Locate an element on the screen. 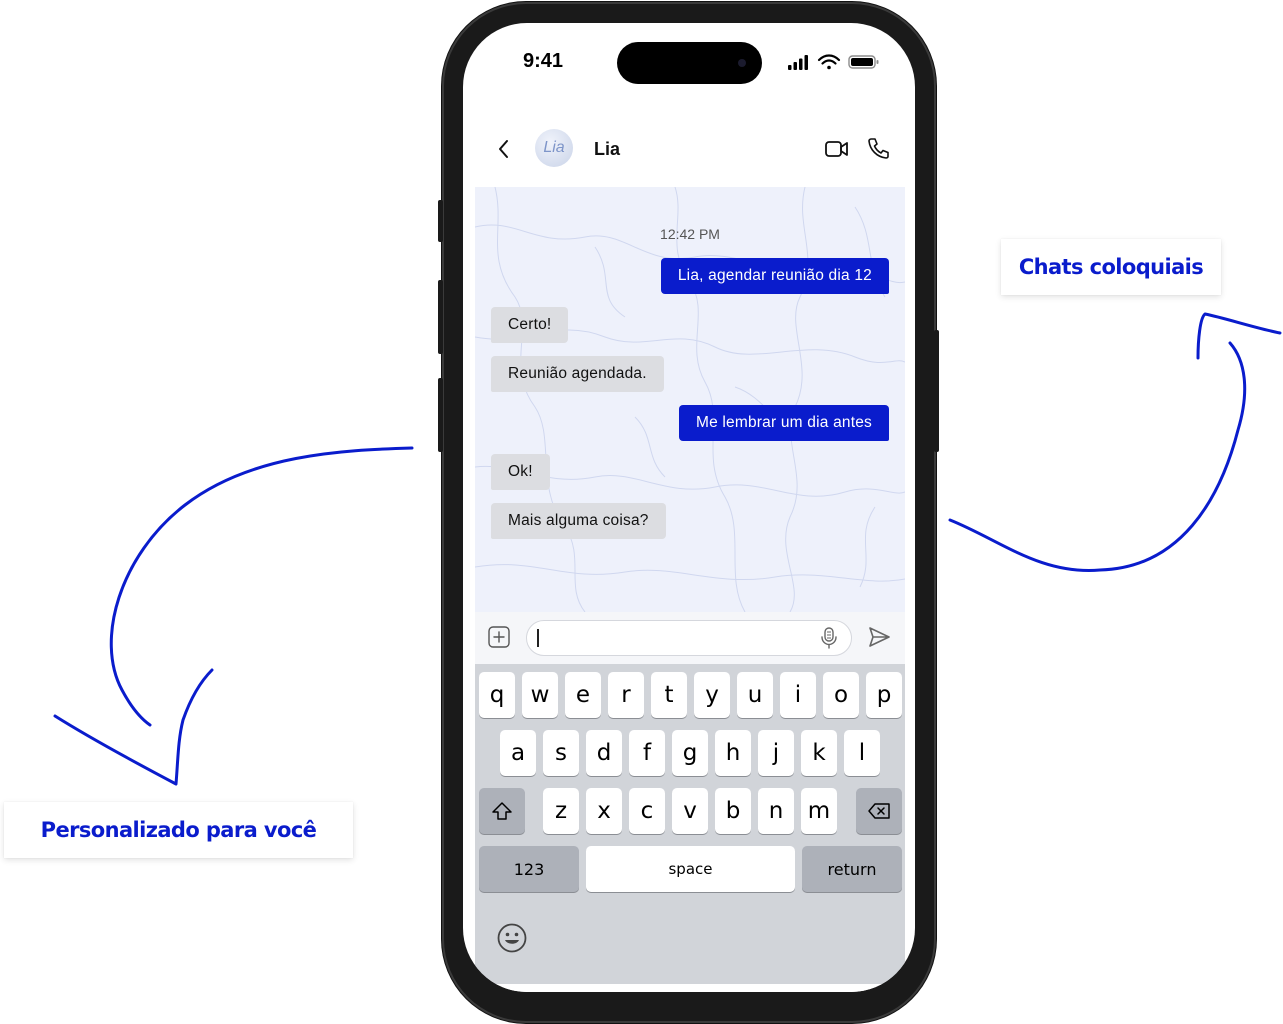 The image size is (1283, 1024). mute-switch is located at coordinates (440, 221).